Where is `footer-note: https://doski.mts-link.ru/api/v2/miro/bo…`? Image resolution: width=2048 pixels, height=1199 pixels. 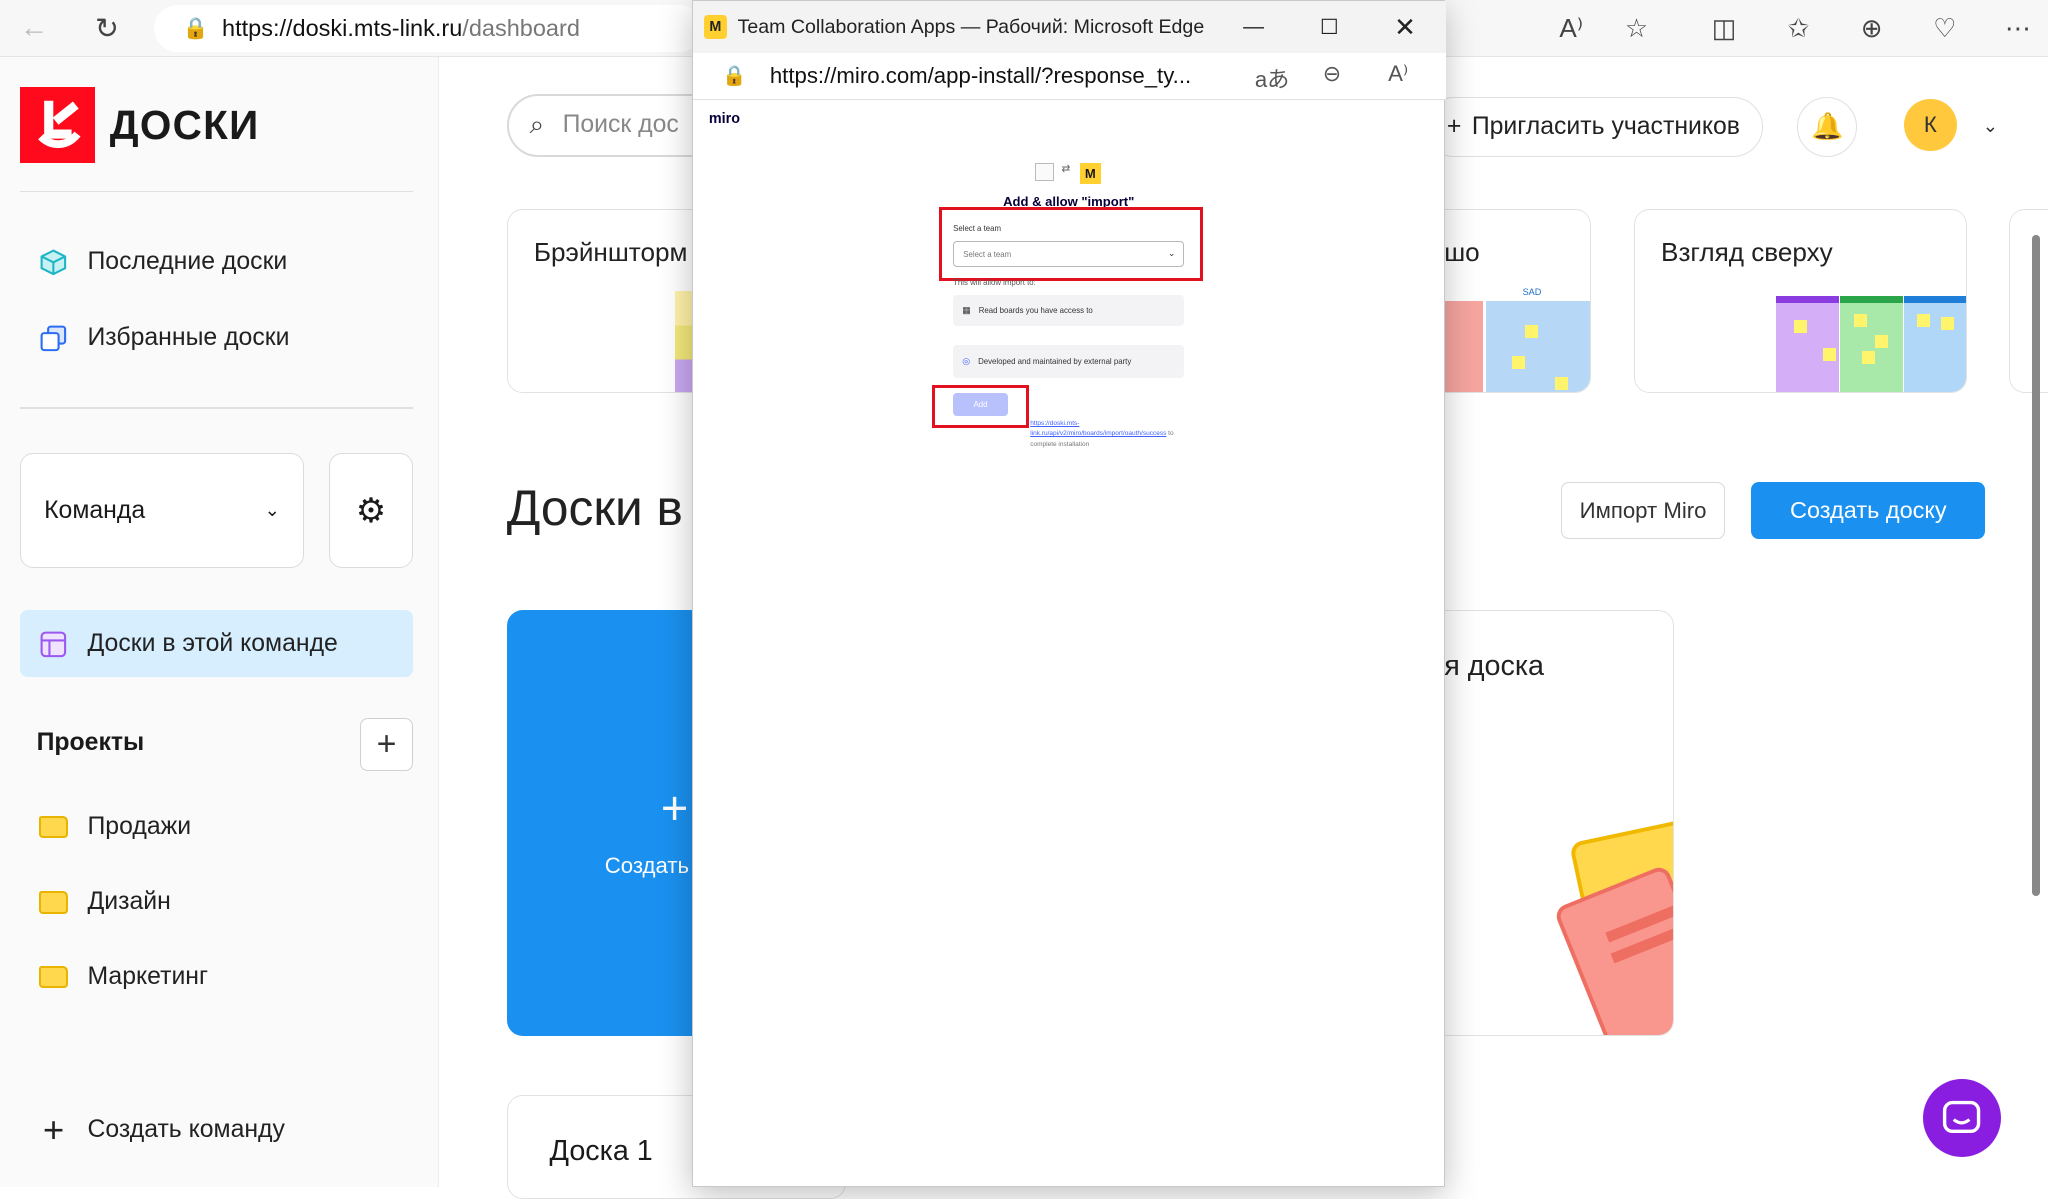 footer-note: https://doski.mts-link.ru/api/v2/miro/bo… is located at coordinates (1102, 433).